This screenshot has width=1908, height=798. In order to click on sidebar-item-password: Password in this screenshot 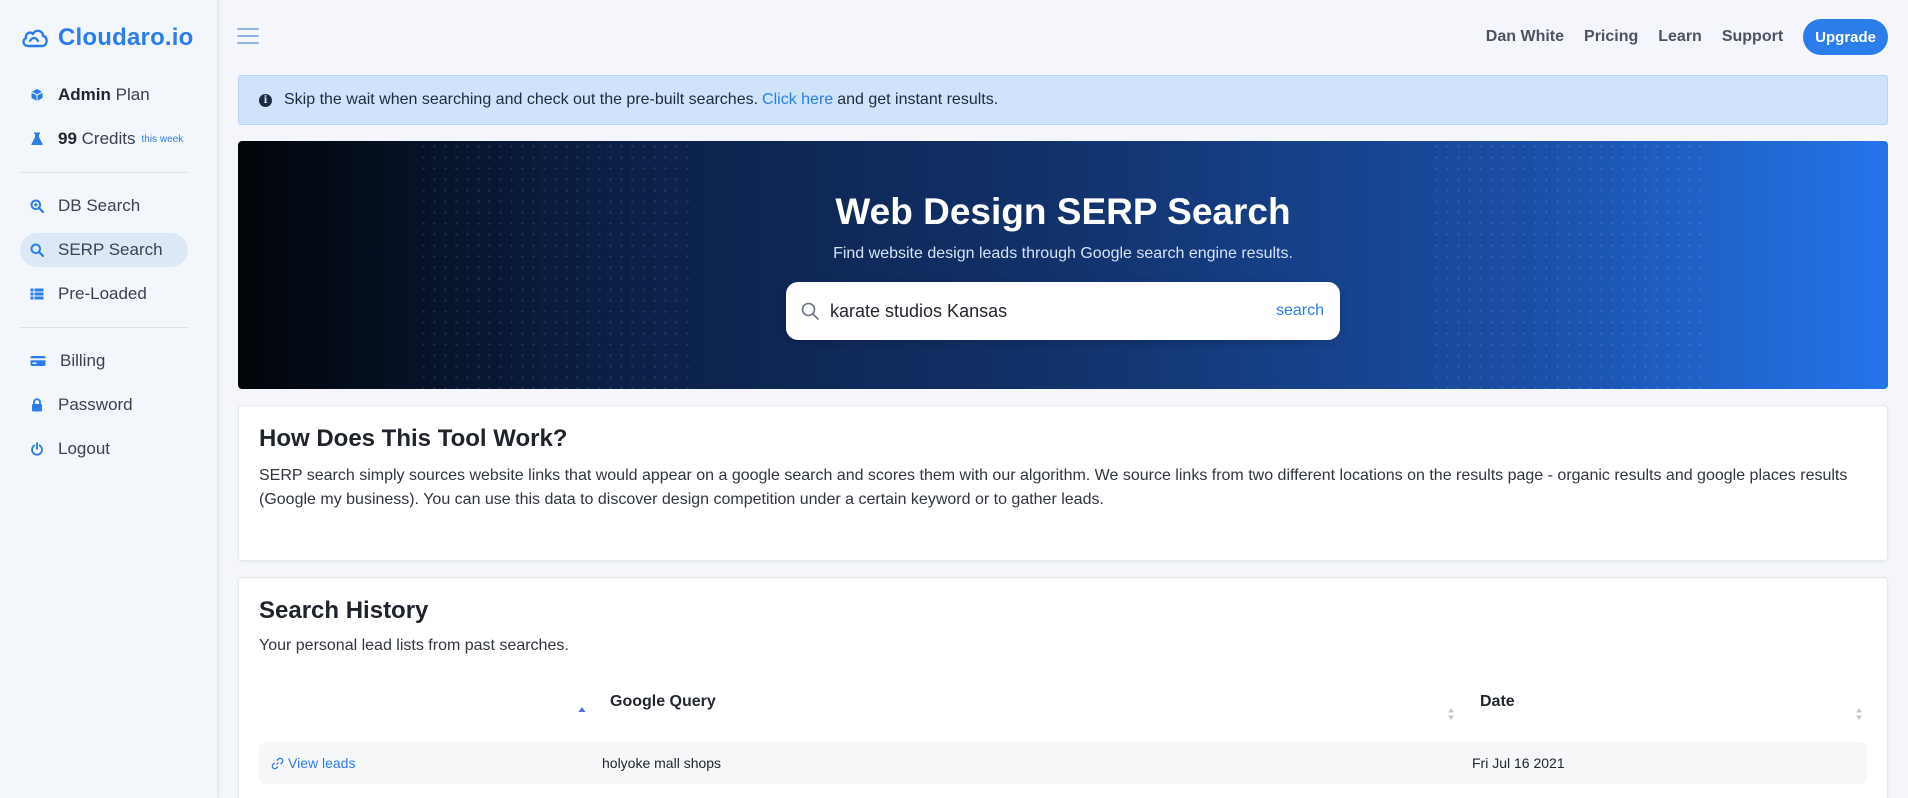, I will do `click(104, 405)`.